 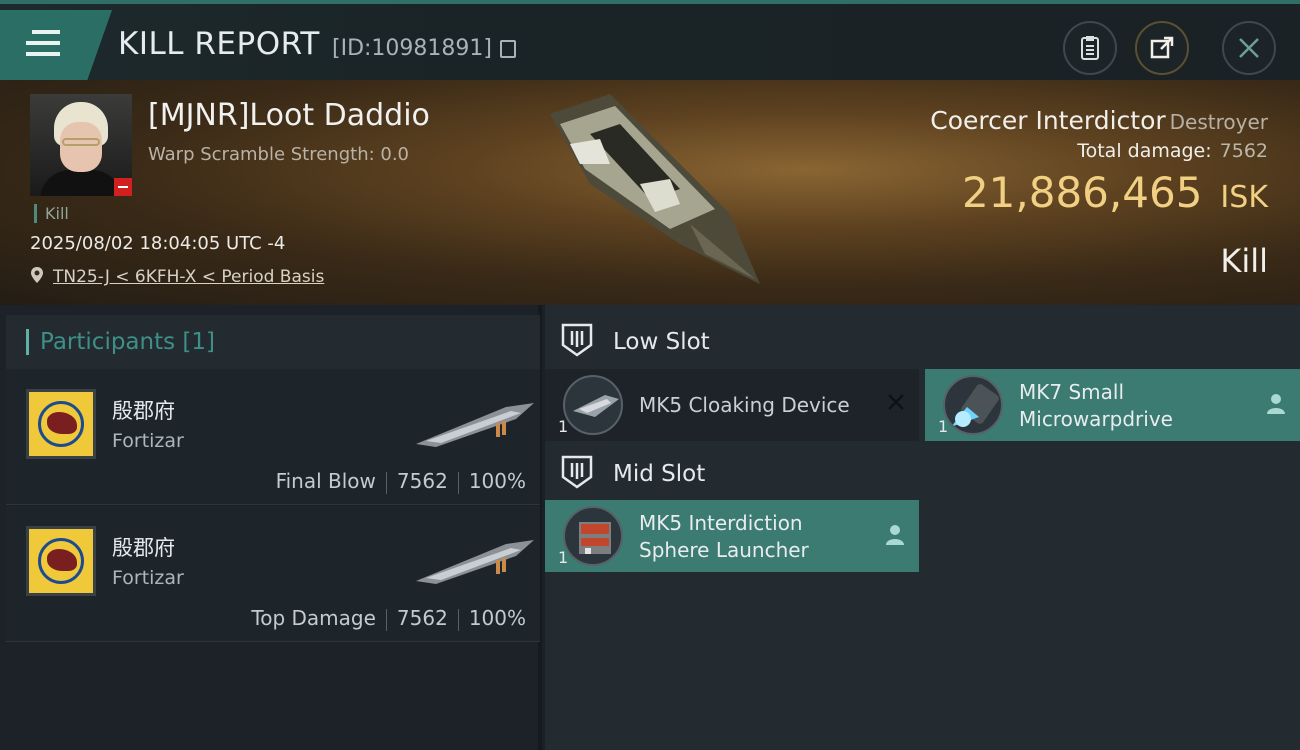 I want to click on menu-icon, so click(x=43, y=46).